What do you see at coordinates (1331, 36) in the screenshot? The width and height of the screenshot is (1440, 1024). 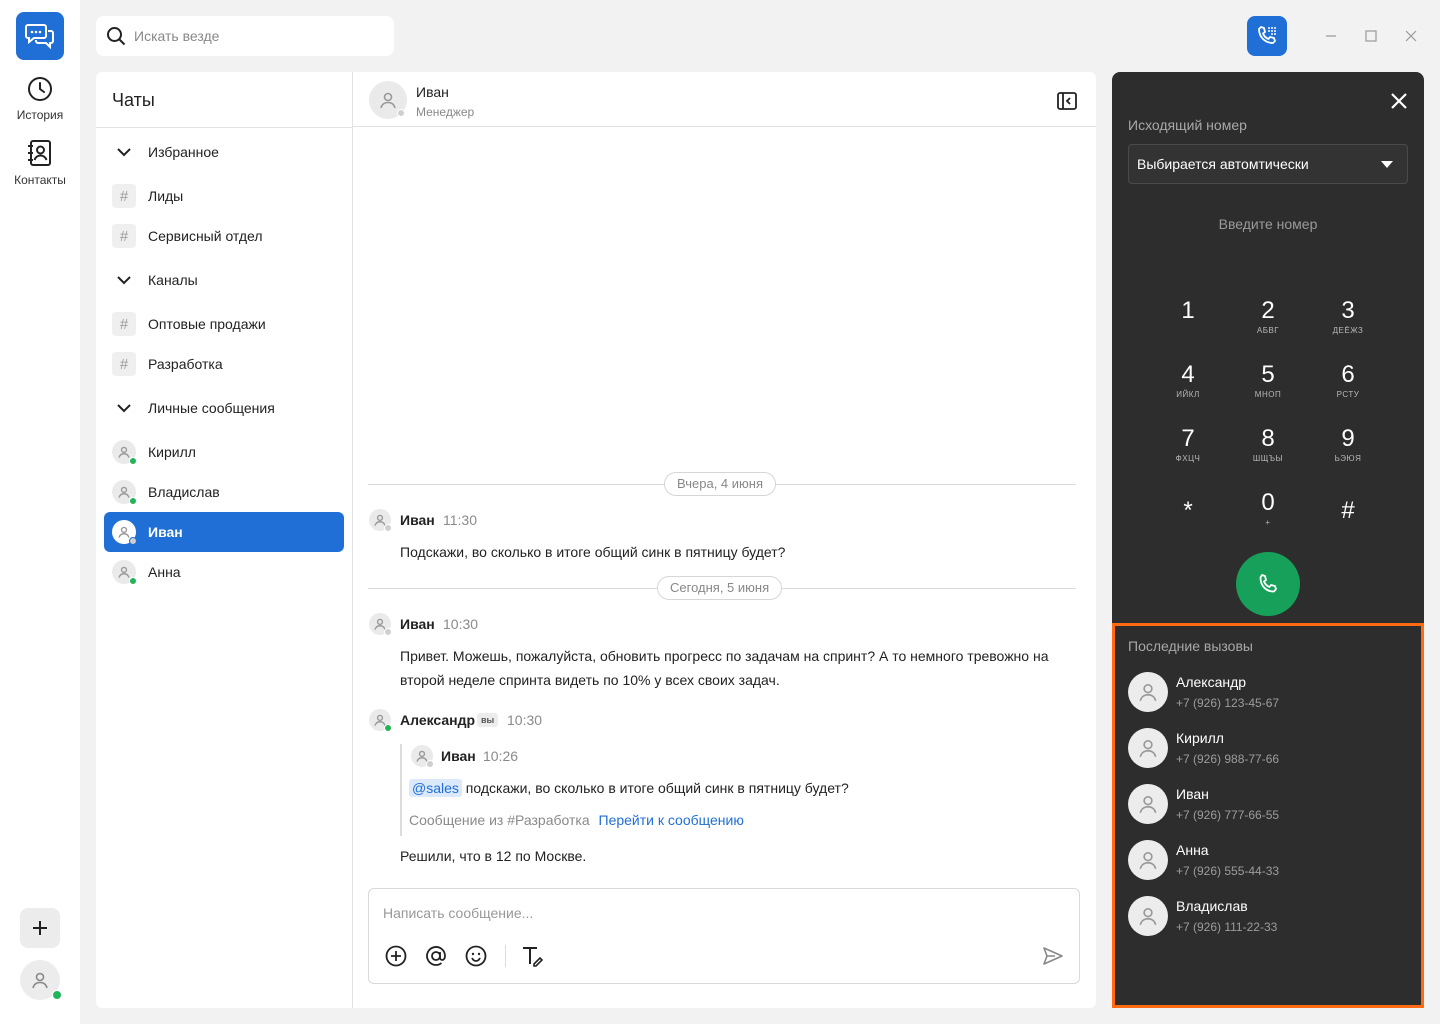 I see `minimize-button` at bounding box center [1331, 36].